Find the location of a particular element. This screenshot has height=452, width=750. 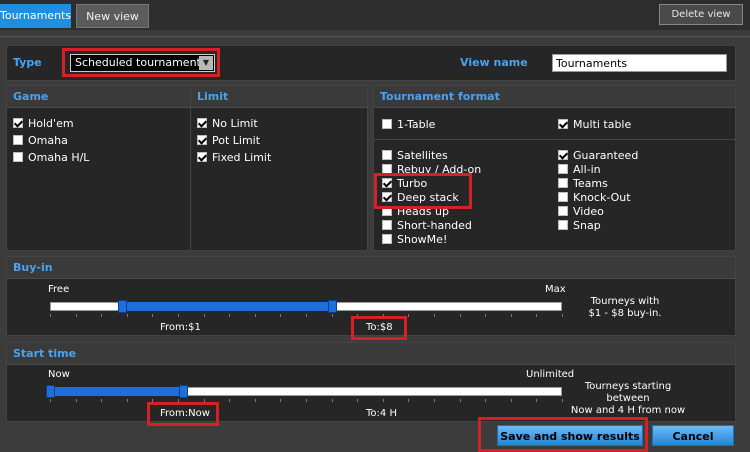

format-option-short-handed: Short-handed is located at coordinates (427, 226).